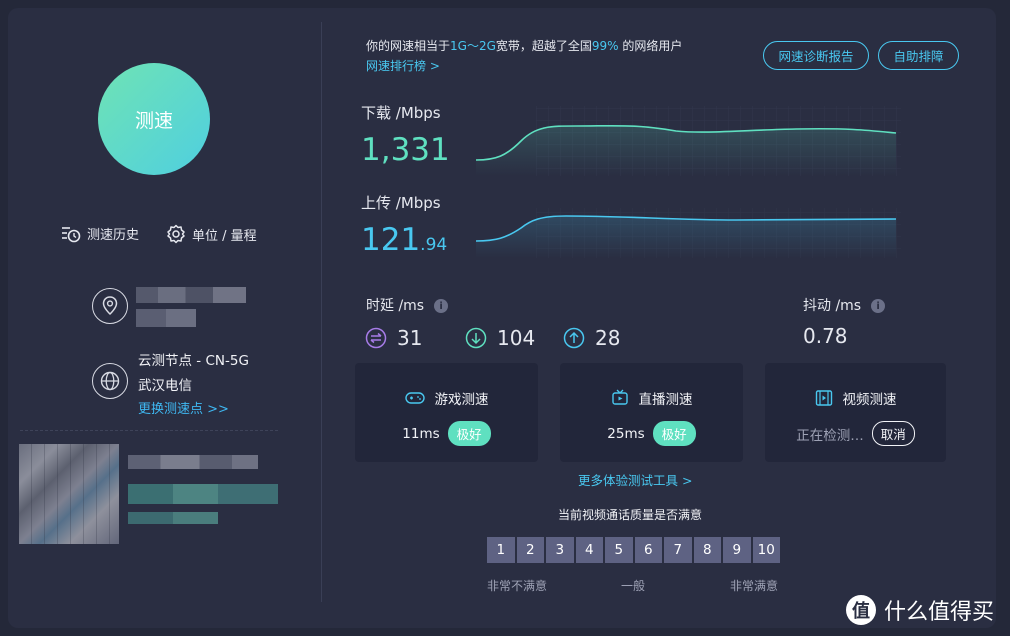 Image resolution: width=1010 pixels, height=636 pixels. What do you see at coordinates (176, 234) in the screenshot?
I see `gear-icon` at bounding box center [176, 234].